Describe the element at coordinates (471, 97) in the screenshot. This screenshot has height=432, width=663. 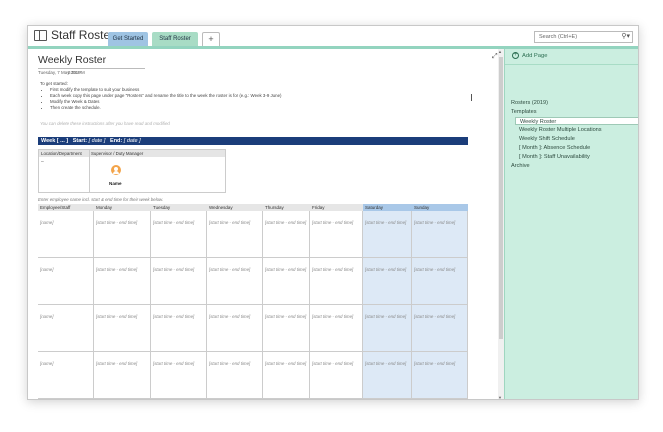
I see `text-cursor` at that location.